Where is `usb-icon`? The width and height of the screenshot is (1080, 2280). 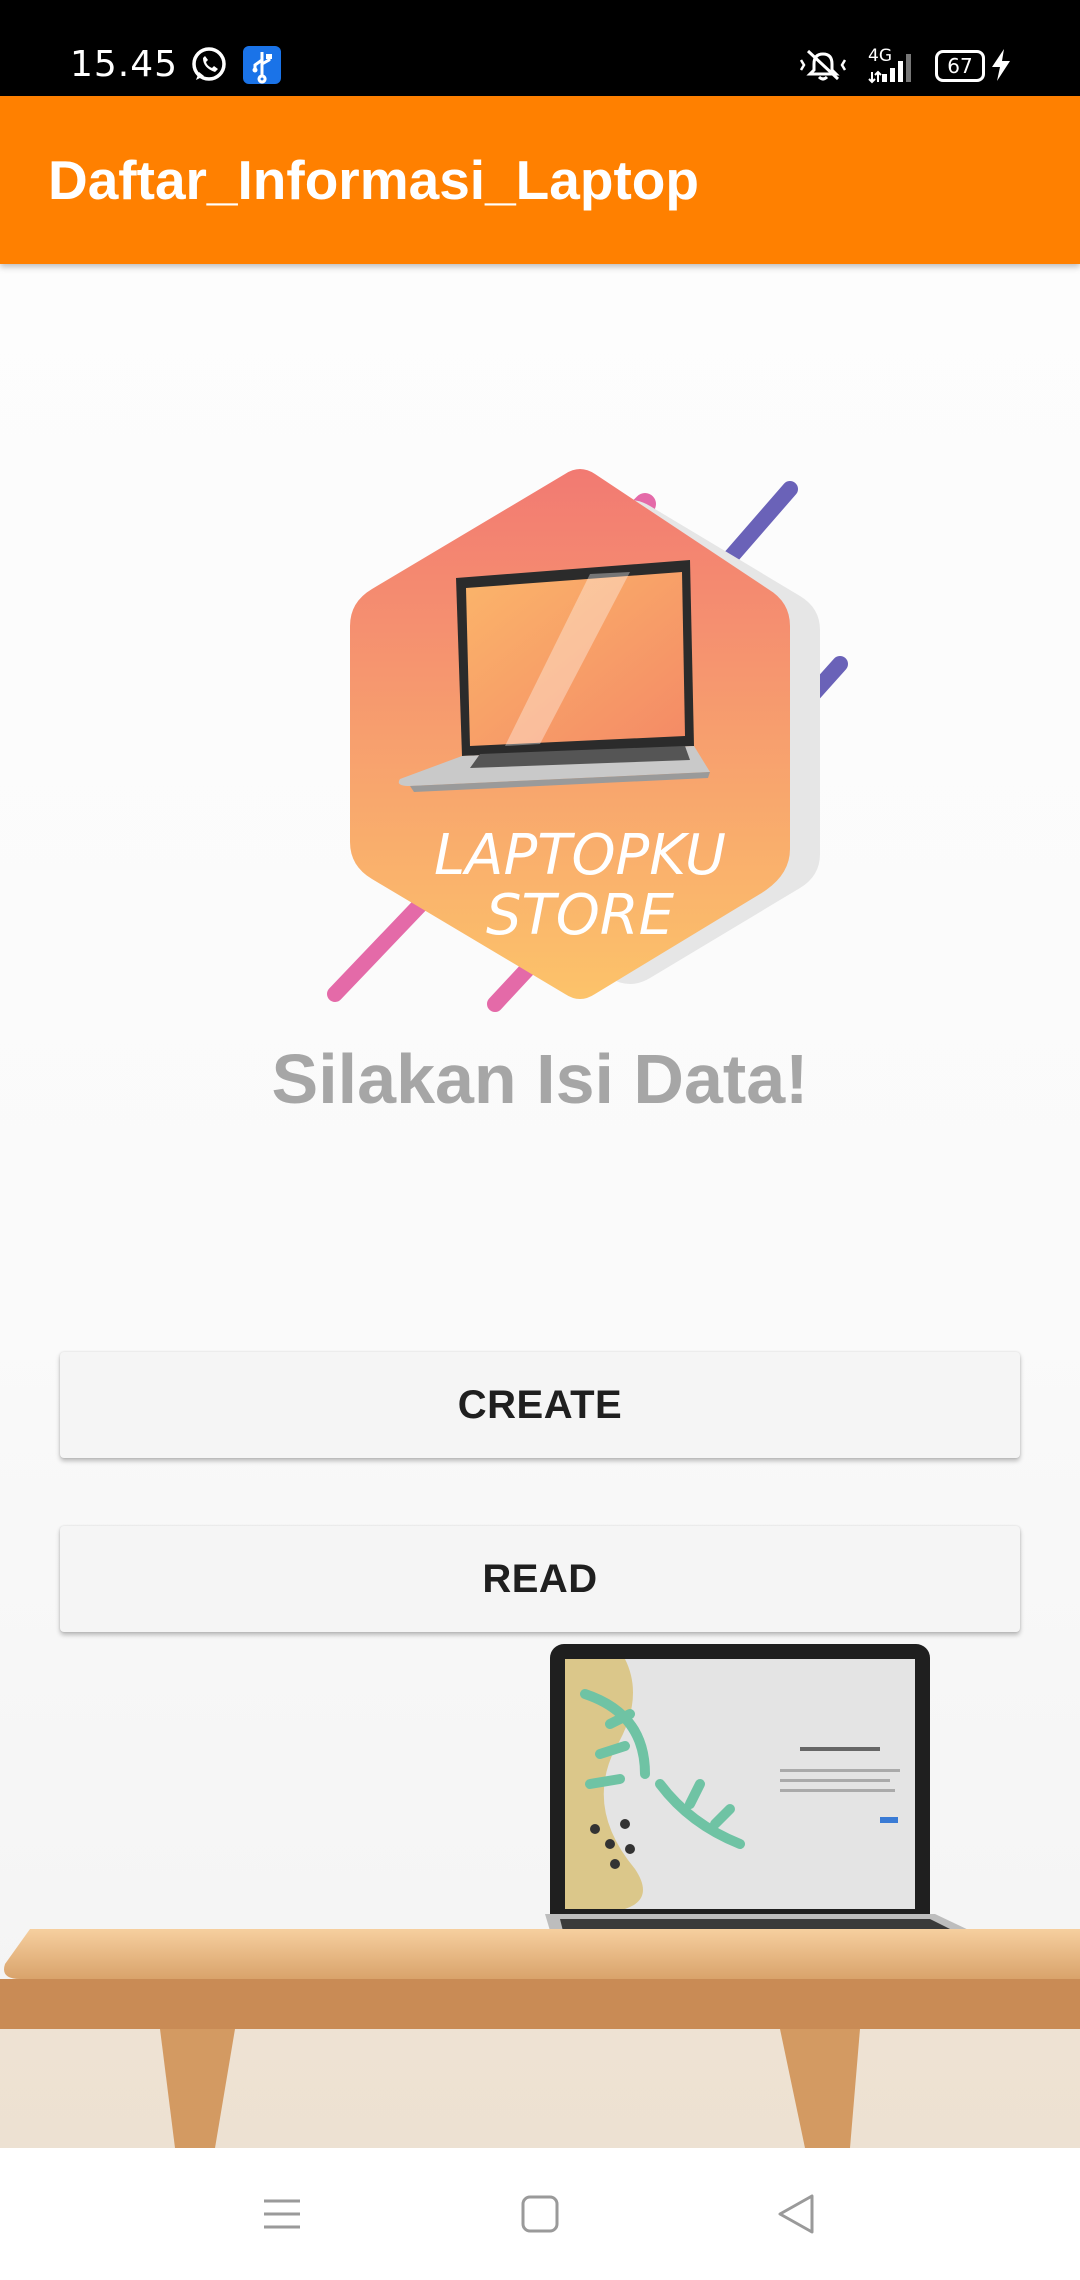 usb-icon is located at coordinates (262, 65).